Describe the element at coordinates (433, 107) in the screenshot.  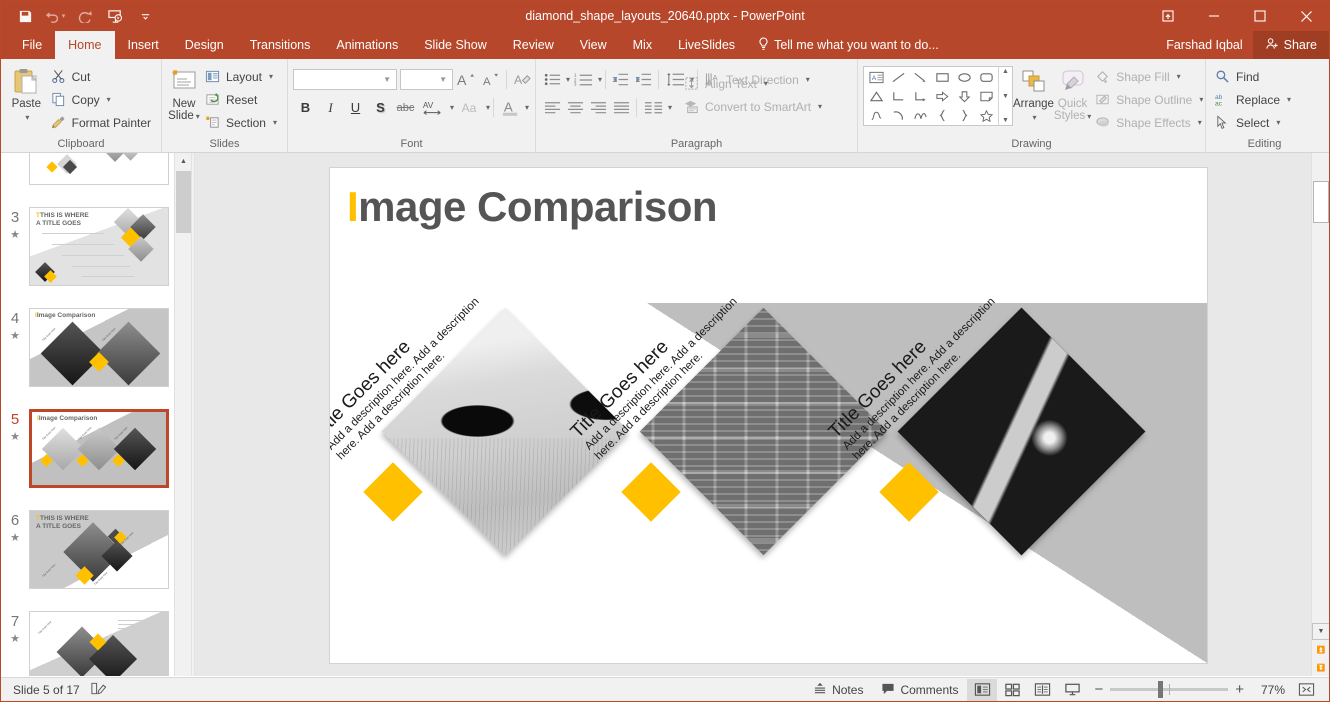
I see `character-spacing-button: AV` at that location.